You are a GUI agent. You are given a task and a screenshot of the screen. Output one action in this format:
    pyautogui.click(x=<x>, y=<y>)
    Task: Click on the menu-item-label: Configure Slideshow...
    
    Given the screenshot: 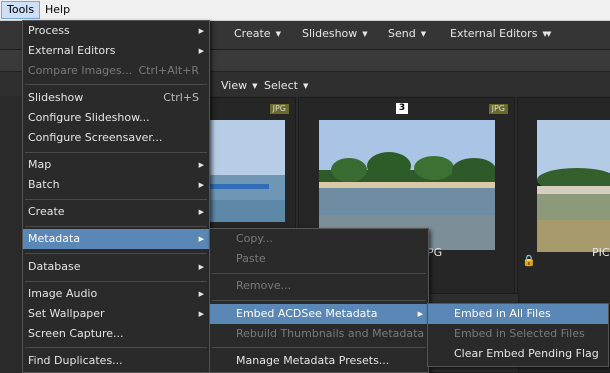 What is the action you would take?
    pyautogui.click(x=89, y=117)
    